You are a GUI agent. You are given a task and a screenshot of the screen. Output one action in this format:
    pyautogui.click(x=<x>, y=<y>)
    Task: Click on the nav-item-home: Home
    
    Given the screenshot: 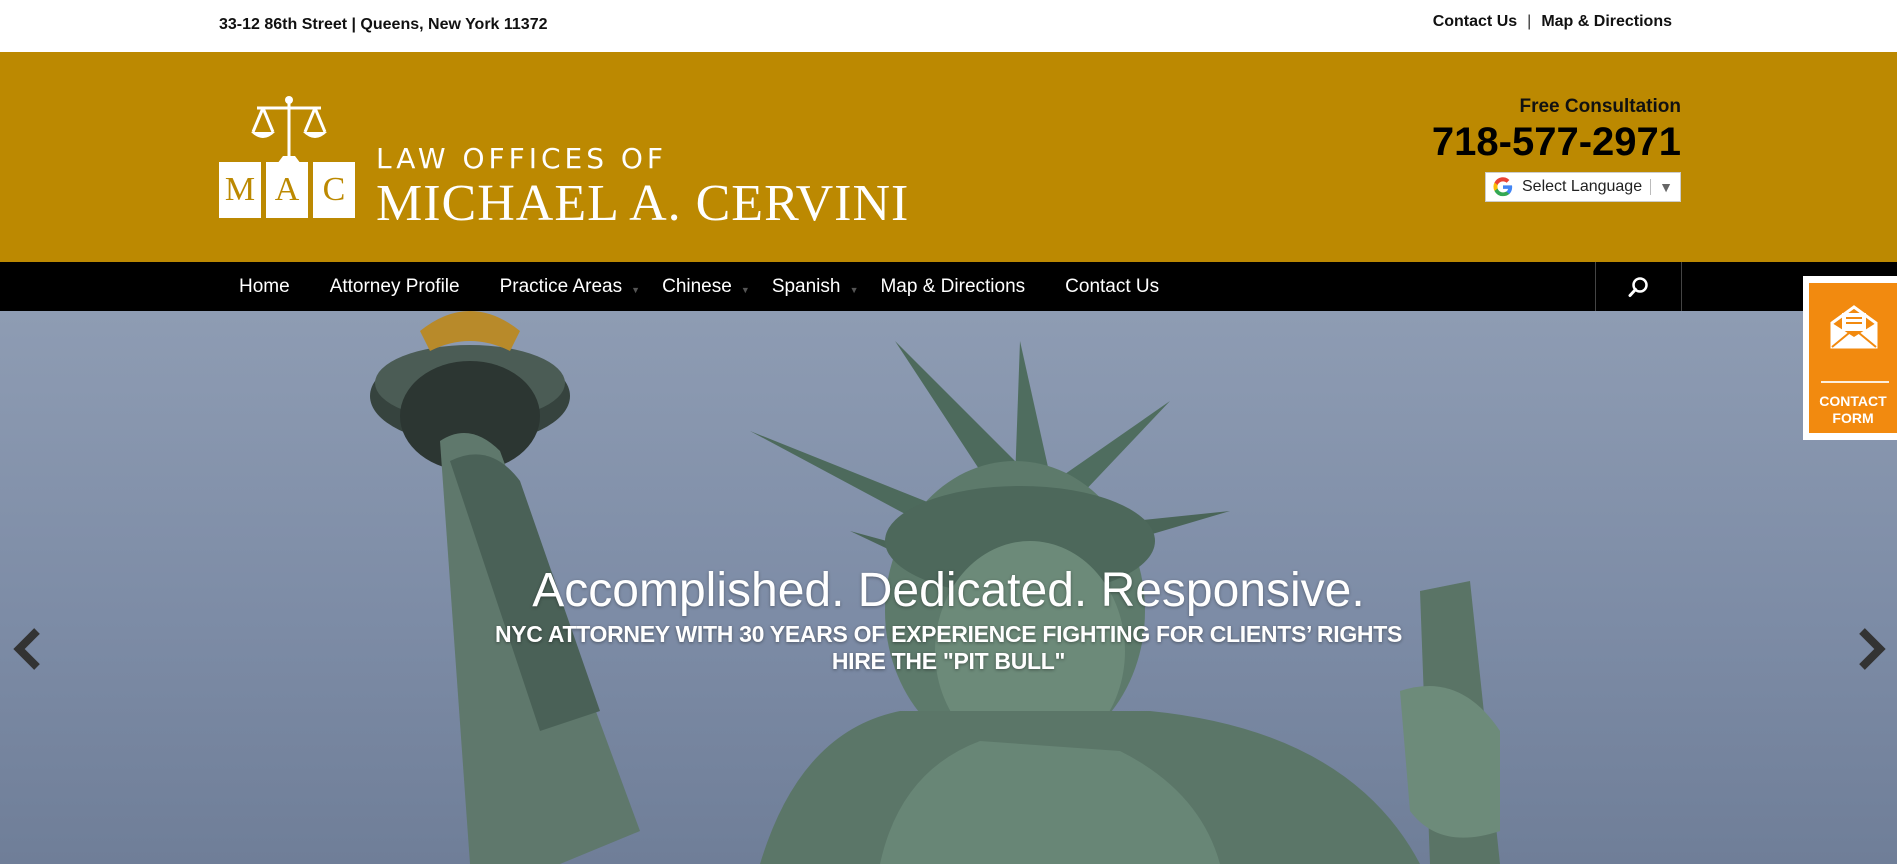 What is the action you would take?
    pyautogui.click(x=264, y=287)
    